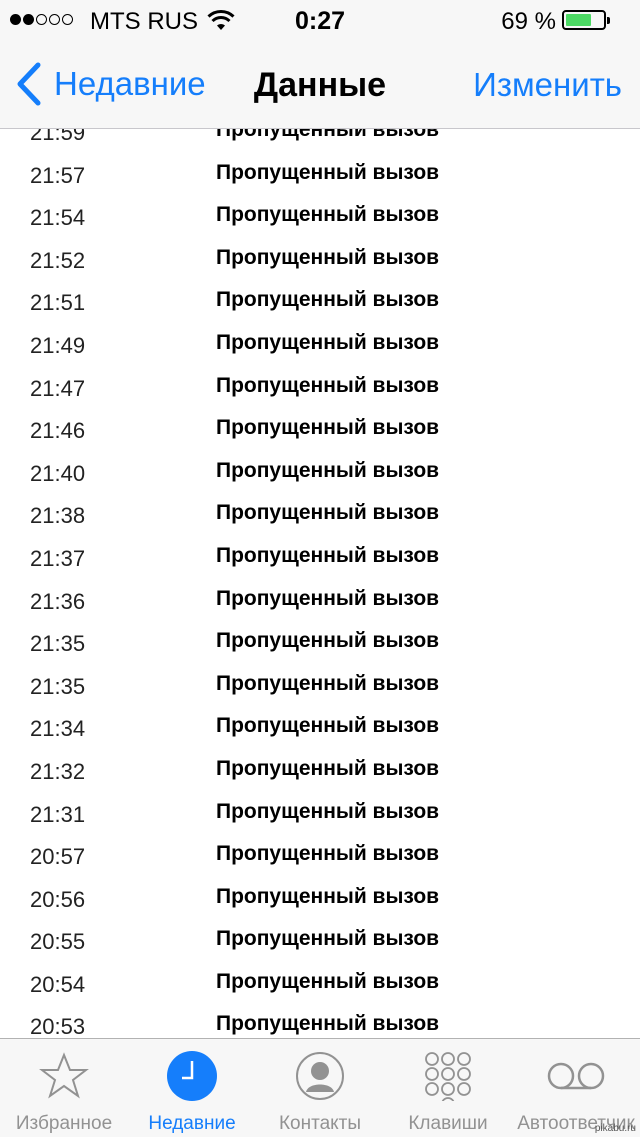  Describe the element at coordinates (58, 558) in the screenshot. I see `call-time: 21:37` at that location.